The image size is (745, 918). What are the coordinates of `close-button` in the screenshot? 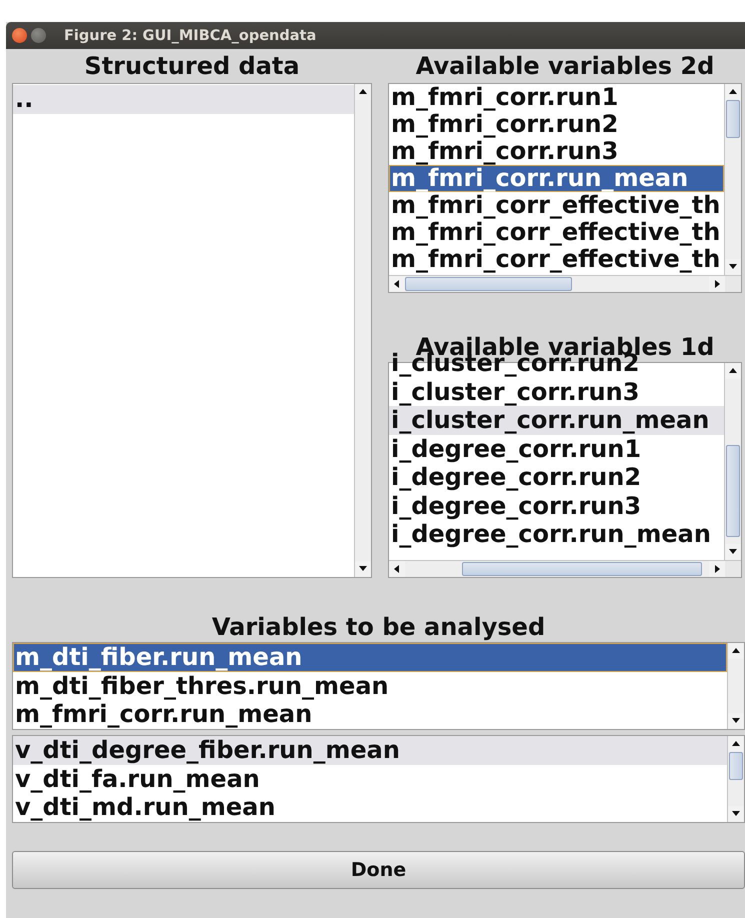 It's located at (19, 35).